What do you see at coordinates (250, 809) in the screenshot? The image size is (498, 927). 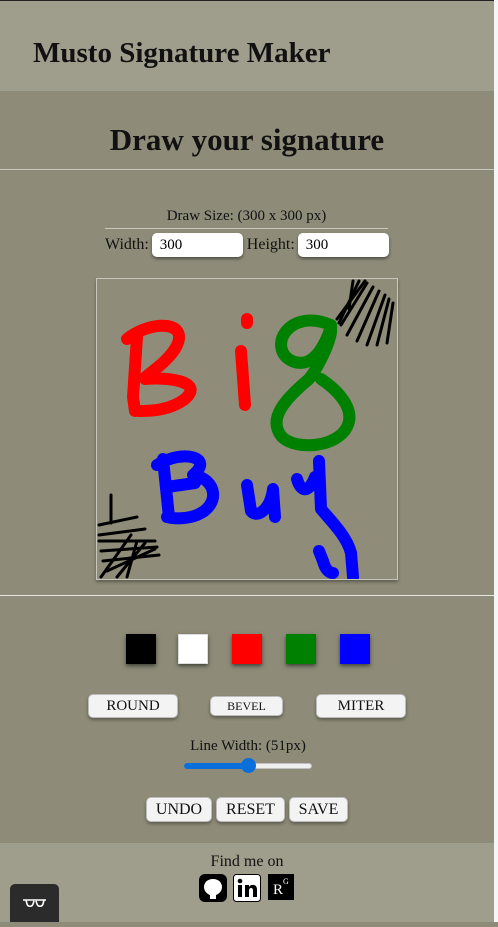 I see `reset-button: RESET` at bounding box center [250, 809].